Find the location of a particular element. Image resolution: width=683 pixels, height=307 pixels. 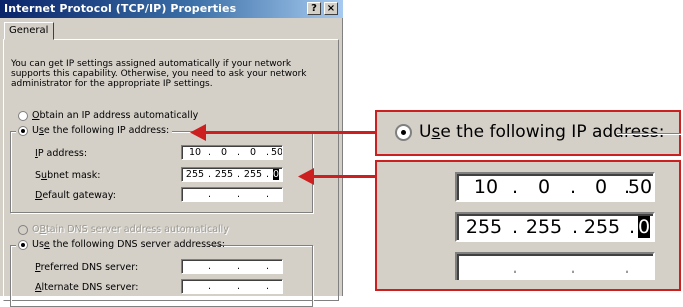

help-icon: ? is located at coordinates (314, 8).